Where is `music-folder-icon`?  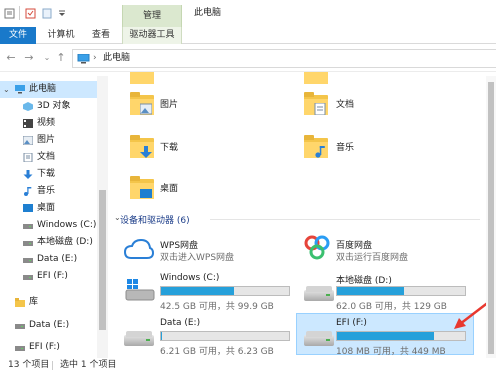 music-folder-icon is located at coordinates (316, 147).